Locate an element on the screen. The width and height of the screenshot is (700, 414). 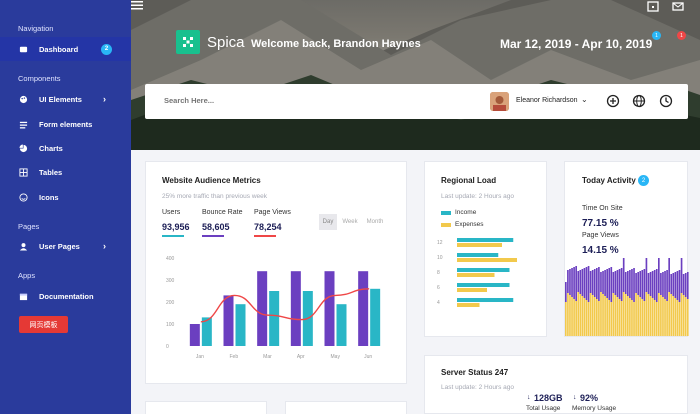
search-input is located at coordinates (264, 100).